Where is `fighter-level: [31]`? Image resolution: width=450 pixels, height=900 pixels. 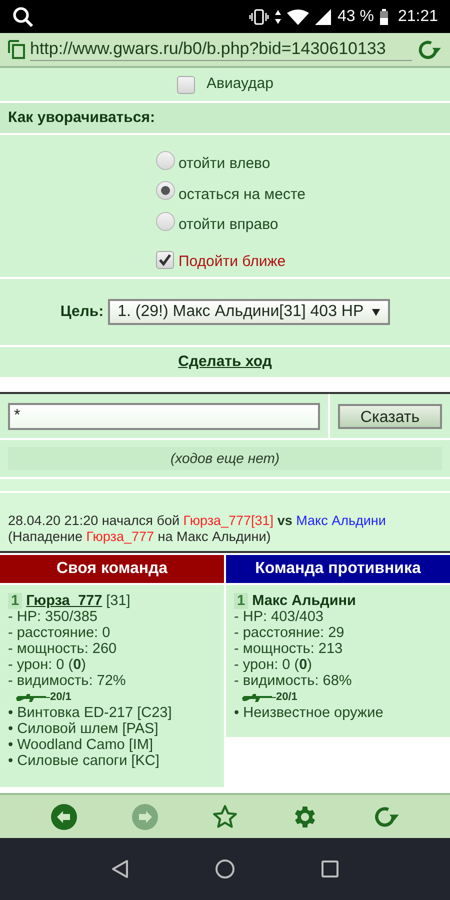 fighter-level: [31] is located at coordinates (118, 601).